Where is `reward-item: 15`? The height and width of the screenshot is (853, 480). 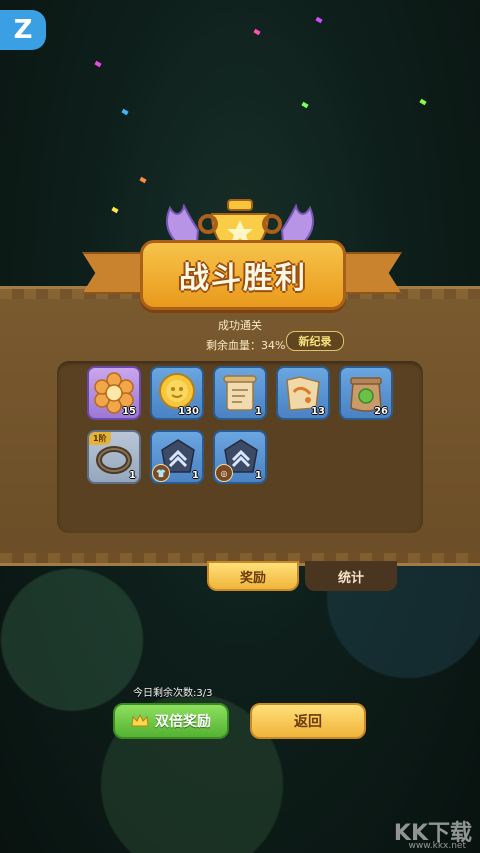 reward-item: 15 is located at coordinates (114, 393).